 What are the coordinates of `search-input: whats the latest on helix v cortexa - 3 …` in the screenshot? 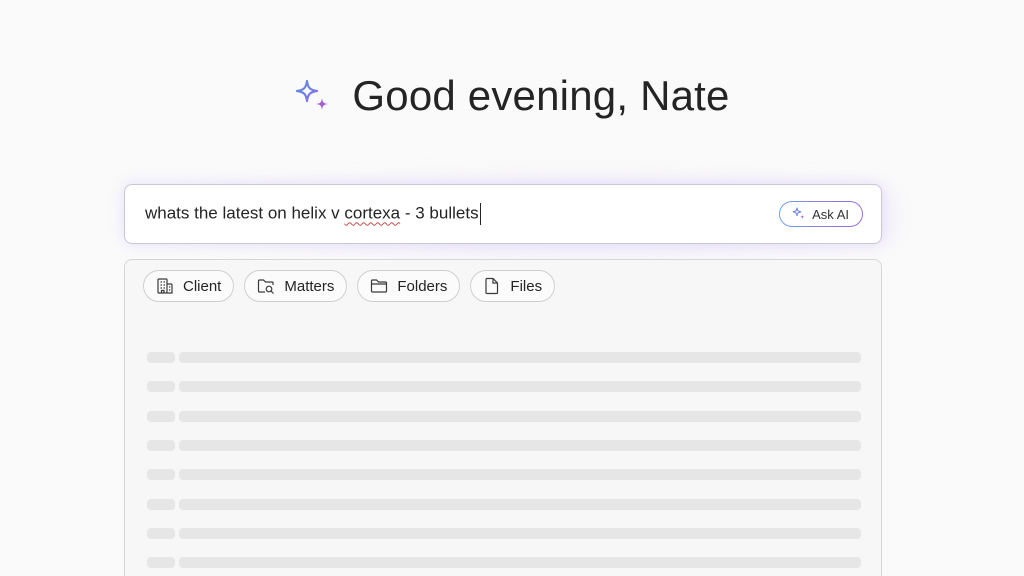 It's located at (462, 214).